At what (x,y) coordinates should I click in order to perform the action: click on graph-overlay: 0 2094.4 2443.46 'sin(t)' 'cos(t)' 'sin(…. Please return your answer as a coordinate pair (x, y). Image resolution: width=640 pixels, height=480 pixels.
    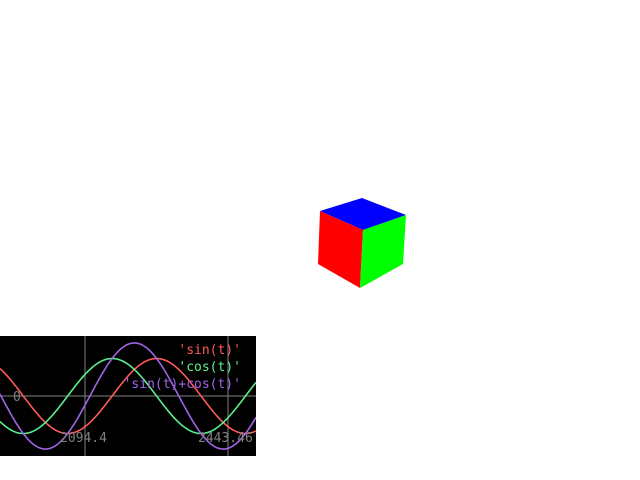
    Looking at the image, I should click on (128, 396).